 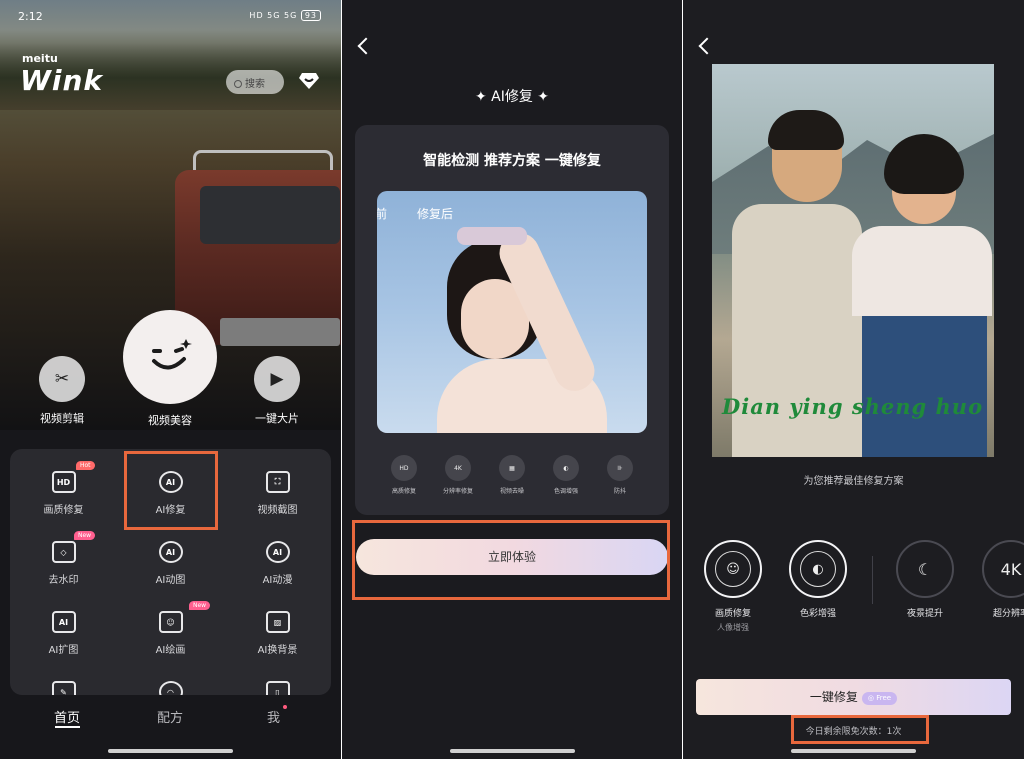 I want to click on tool-remove-watermark: ◇ 去水印 New, so click(x=63, y=558).